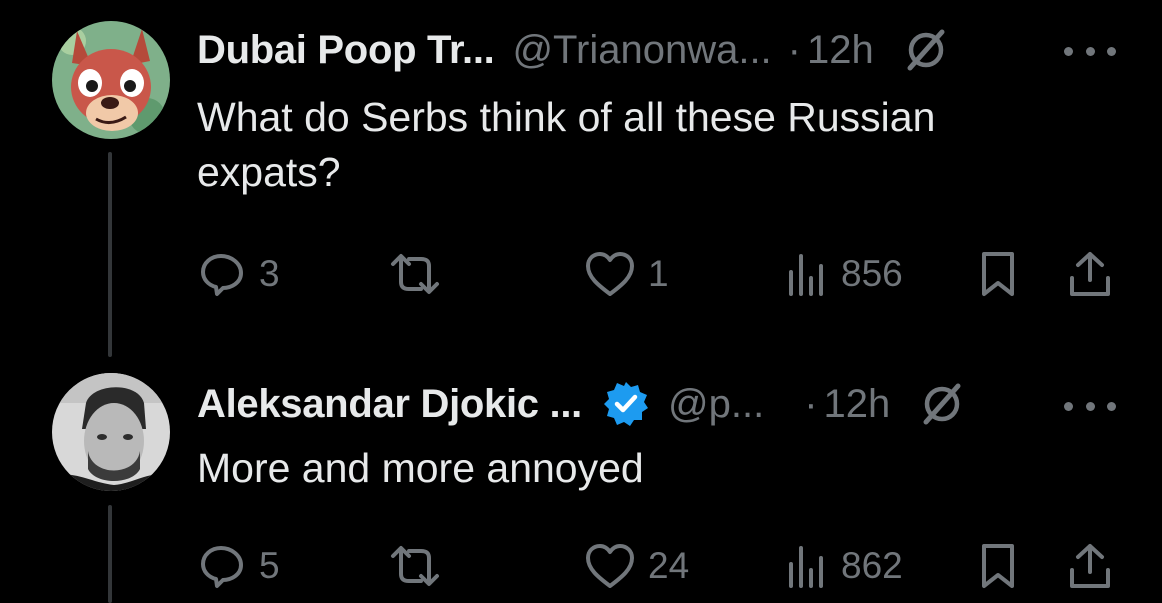 This screenshot has height=603, width=1162. I want to click on views-button: 856, so click(844, 274).